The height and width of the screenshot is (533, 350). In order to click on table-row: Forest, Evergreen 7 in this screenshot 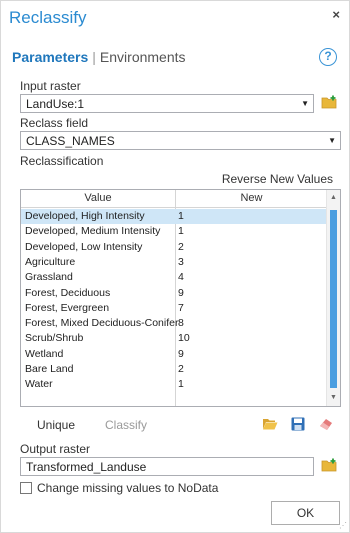, I will do `click(174, 308)`.